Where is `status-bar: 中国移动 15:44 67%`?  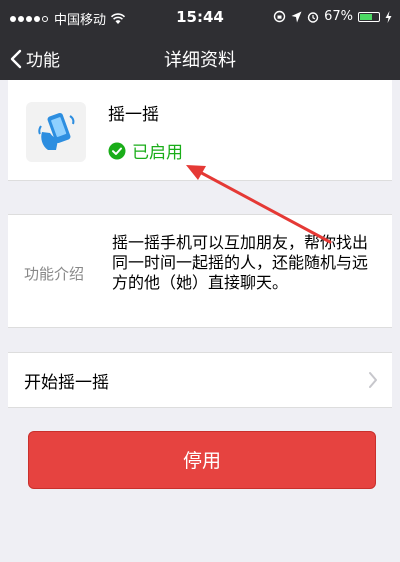 status-bar: 中国移动 15:44 67% is located at coordinates (200, 18).